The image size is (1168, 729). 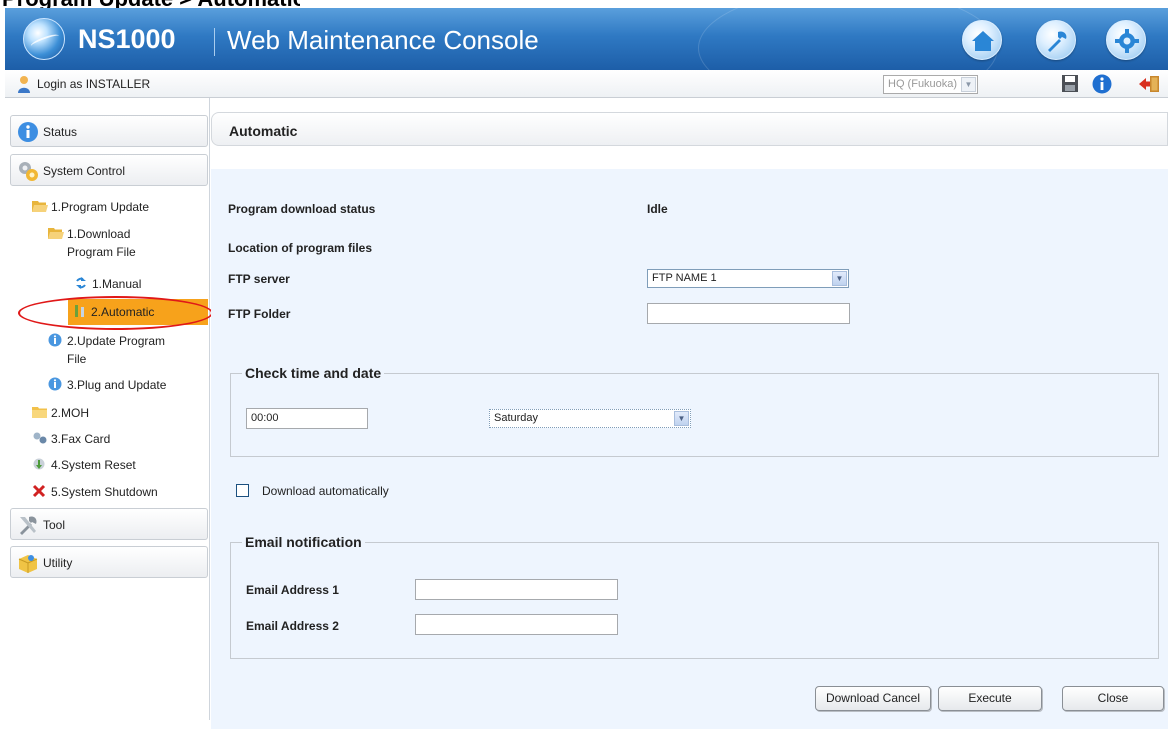 I want to click on sidebar-item-label: 3.Fax Card, so click(x=81, y=439).